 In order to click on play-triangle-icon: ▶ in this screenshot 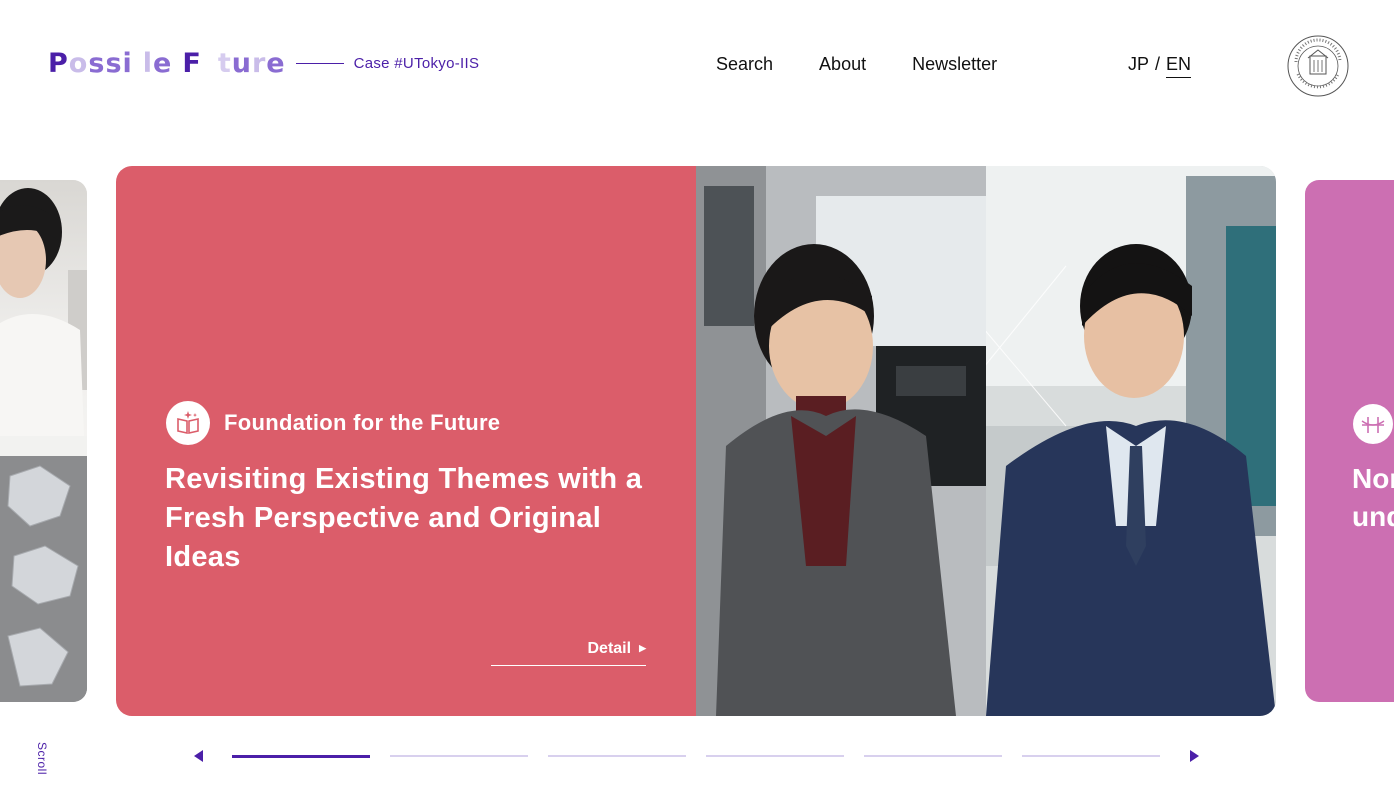, I will do `click(642, 648)`.